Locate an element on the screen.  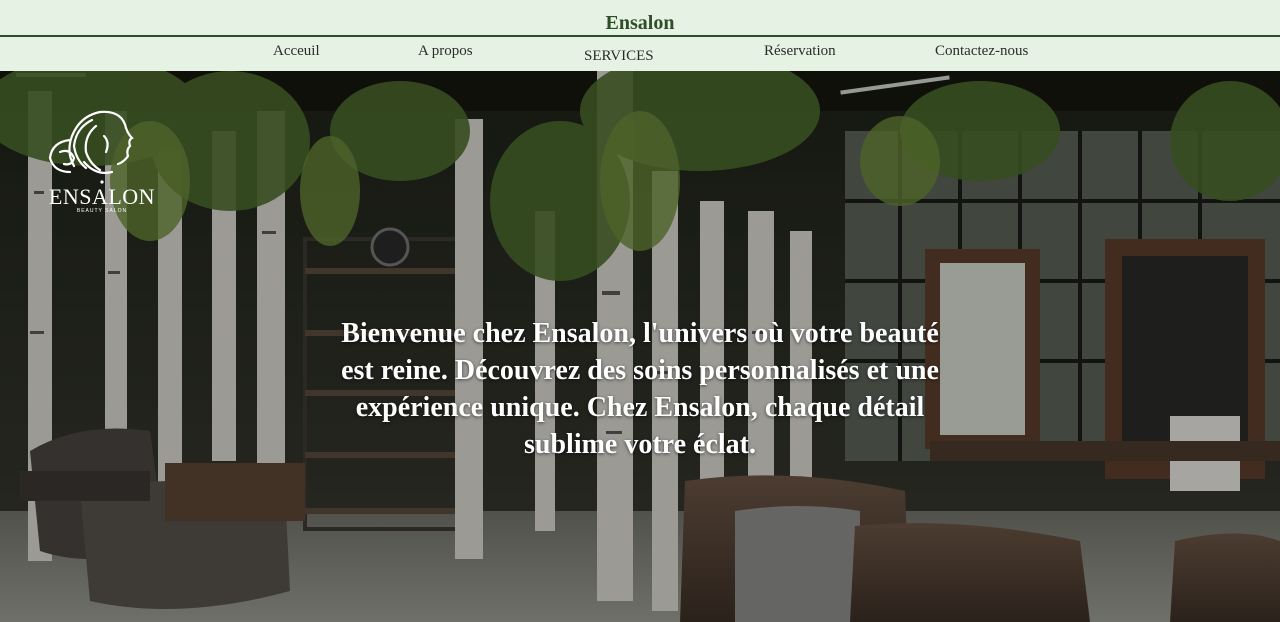
nav-link-services: SERVICES is located at coordinates (619, 56).